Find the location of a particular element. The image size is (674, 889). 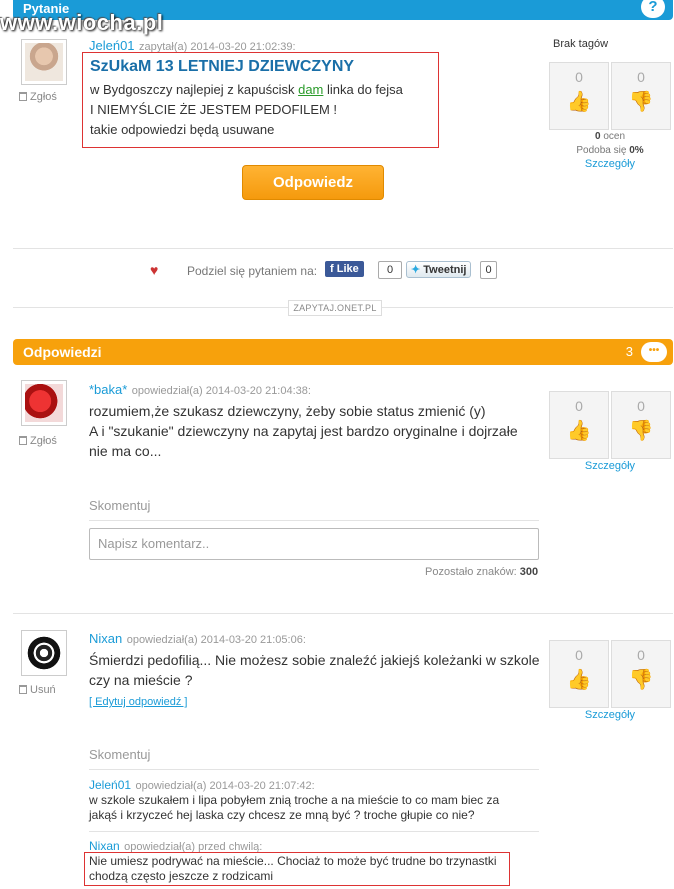

tweet-button: ✦ Tweetnij is located at coordinates (439, 269).